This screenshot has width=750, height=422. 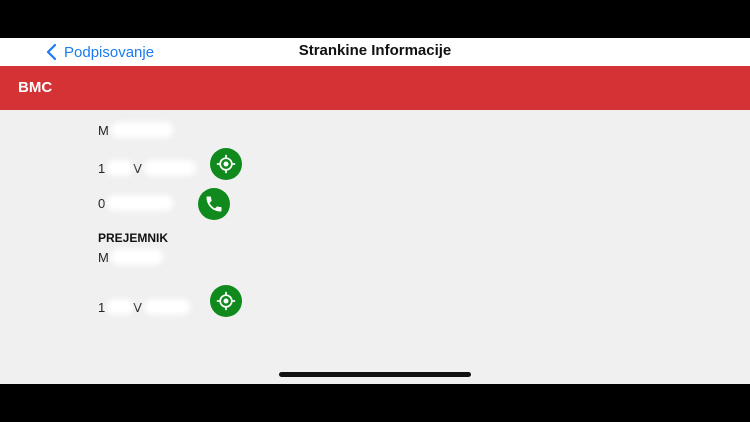 I want to click on sender-phone: 0, so click(x=136, y=203).